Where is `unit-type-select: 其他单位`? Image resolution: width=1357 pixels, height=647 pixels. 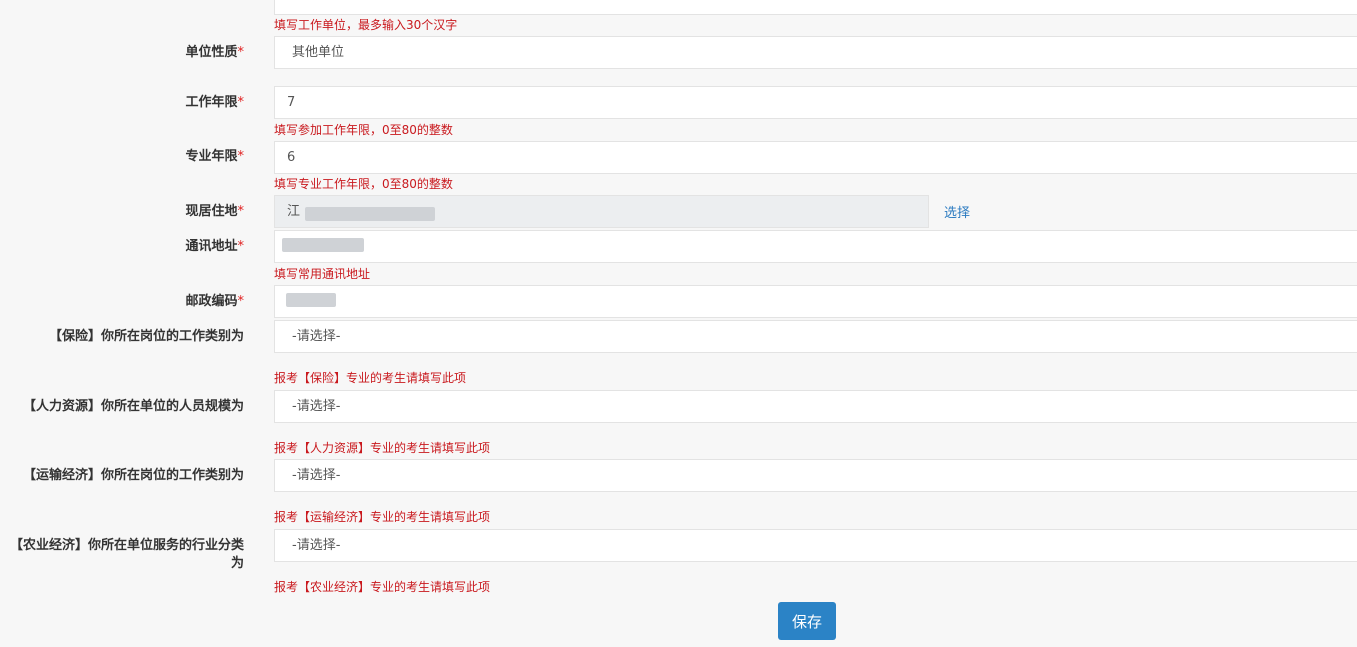 unit-type-select: 其他单位 is located at coordinates (815, 52).